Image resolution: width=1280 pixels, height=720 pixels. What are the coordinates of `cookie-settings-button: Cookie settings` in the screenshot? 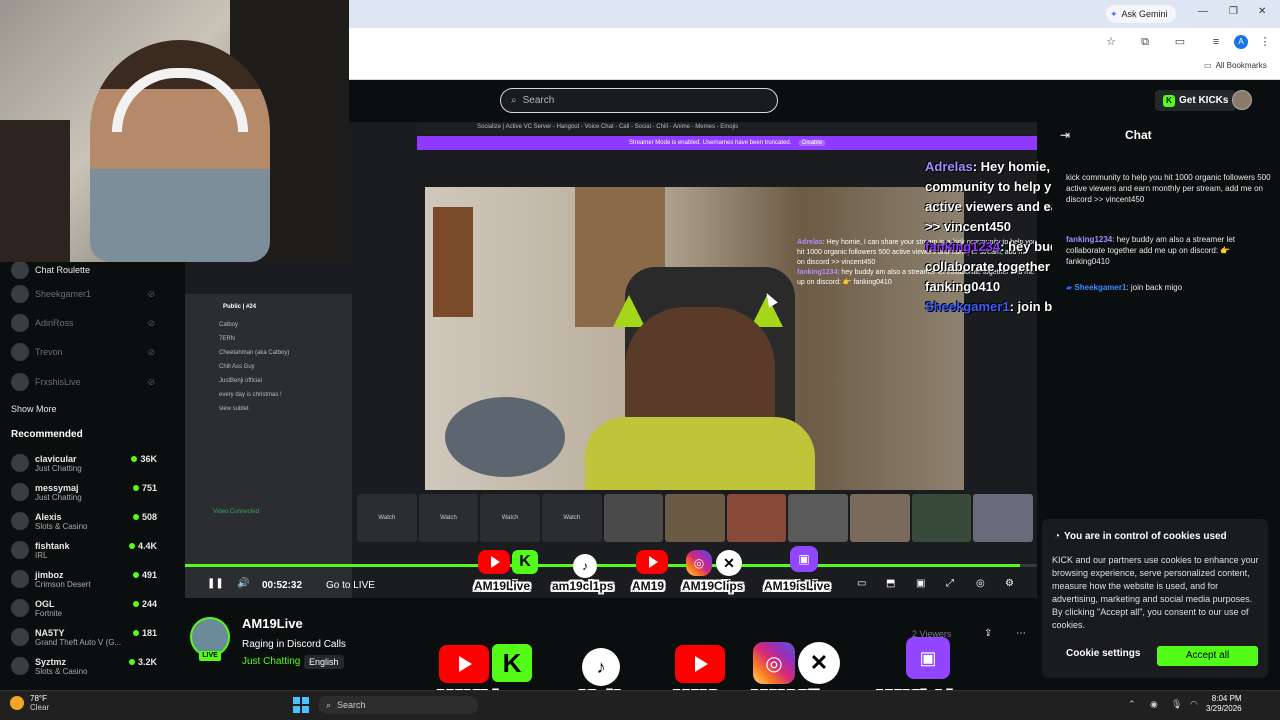 It's located at (1103, 653).